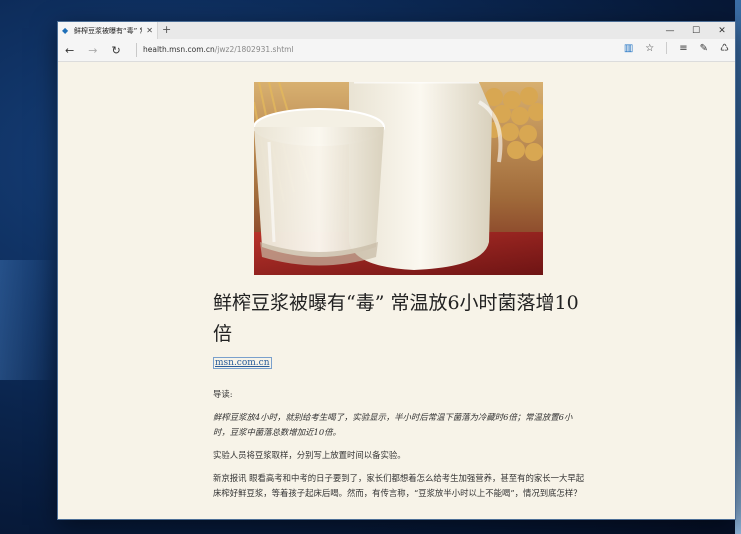 The image size is (741, 534). I want to click on source-link: msn.com.cn, so click(242, 363).